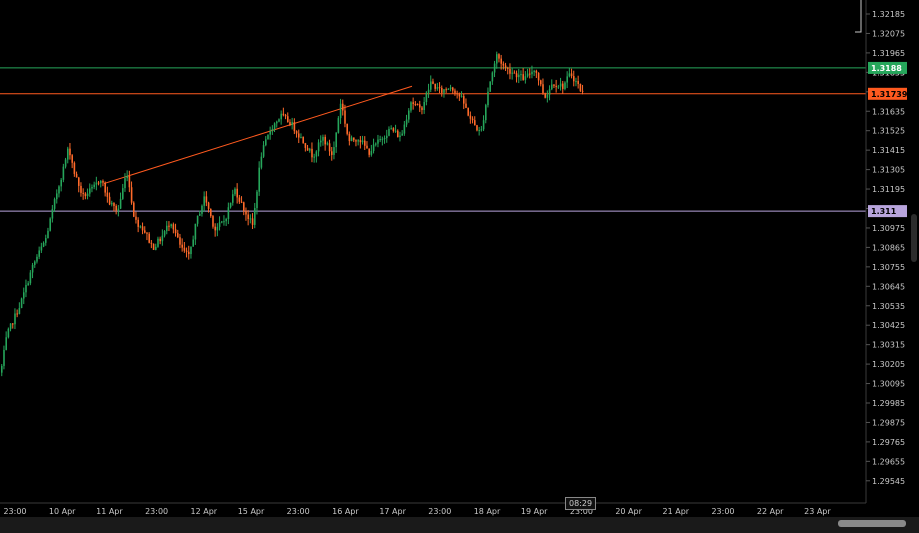 This screenshot has width=919, height=533. I want to click on y-tick-label: 1.31525, so click(888, 131).